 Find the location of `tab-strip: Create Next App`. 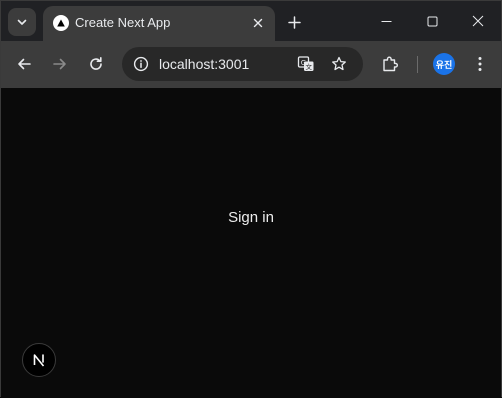

tab-strip: Create Next App is located at coordinates (251, 21).